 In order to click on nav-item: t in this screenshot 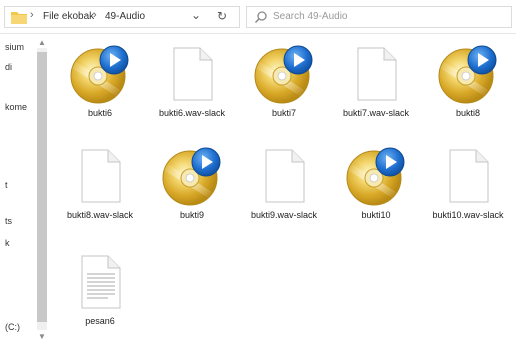, I will do `click(6, 185)`.